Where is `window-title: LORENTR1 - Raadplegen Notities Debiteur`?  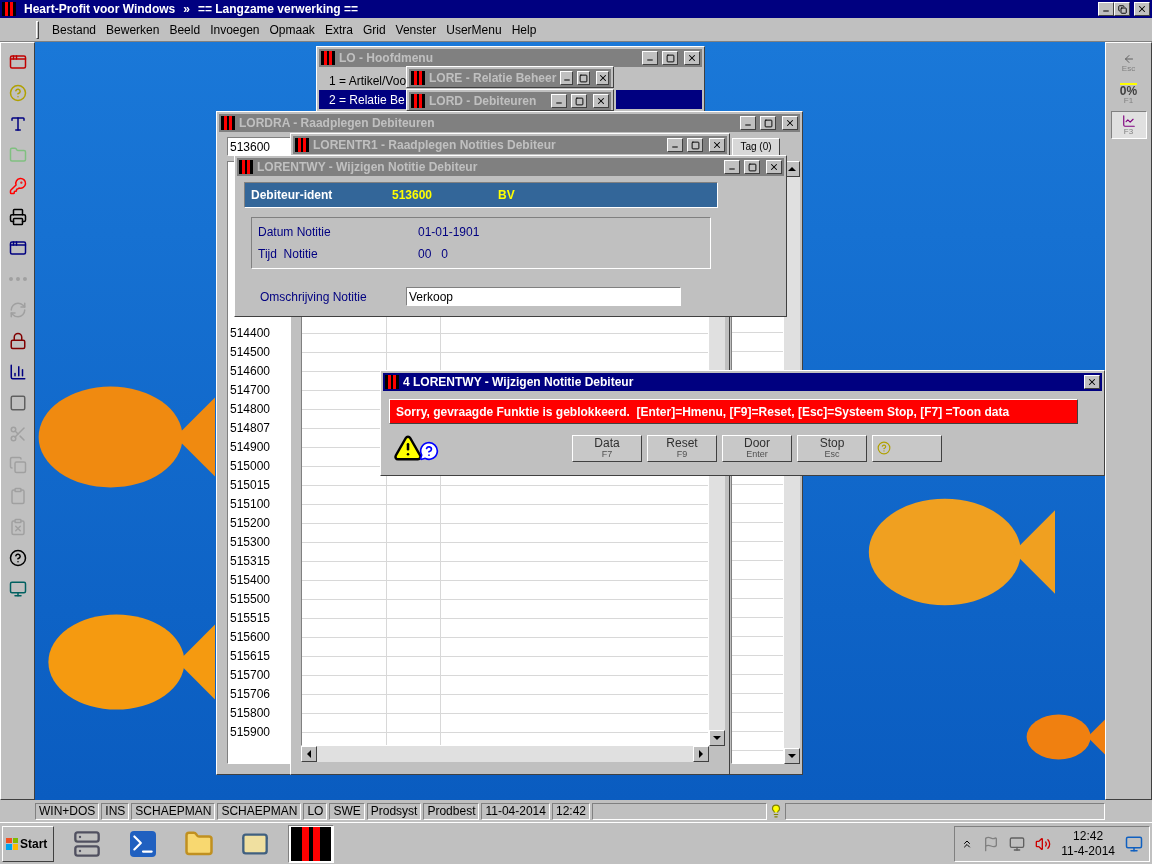 window-title: LORENTR1 - Raadplegen Notities Debiteur is located at coordinates (435, 145).